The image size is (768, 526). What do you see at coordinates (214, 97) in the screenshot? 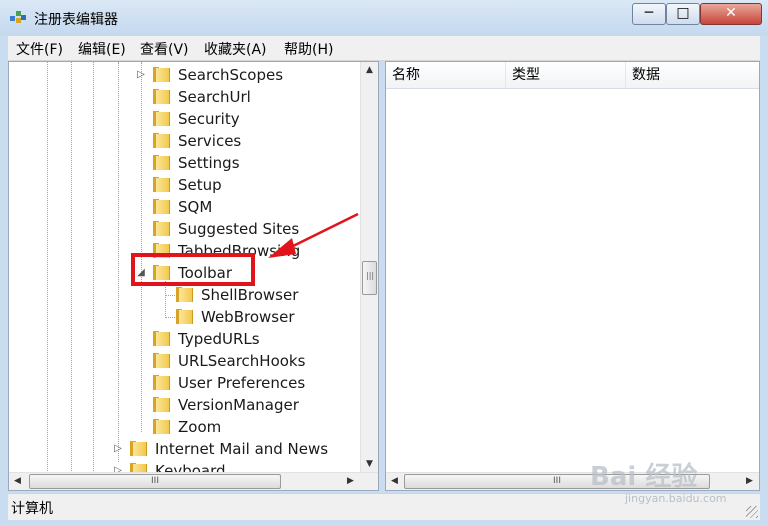
I see `tree-node-label: SearchUrl` at bounding box center [214, 97].